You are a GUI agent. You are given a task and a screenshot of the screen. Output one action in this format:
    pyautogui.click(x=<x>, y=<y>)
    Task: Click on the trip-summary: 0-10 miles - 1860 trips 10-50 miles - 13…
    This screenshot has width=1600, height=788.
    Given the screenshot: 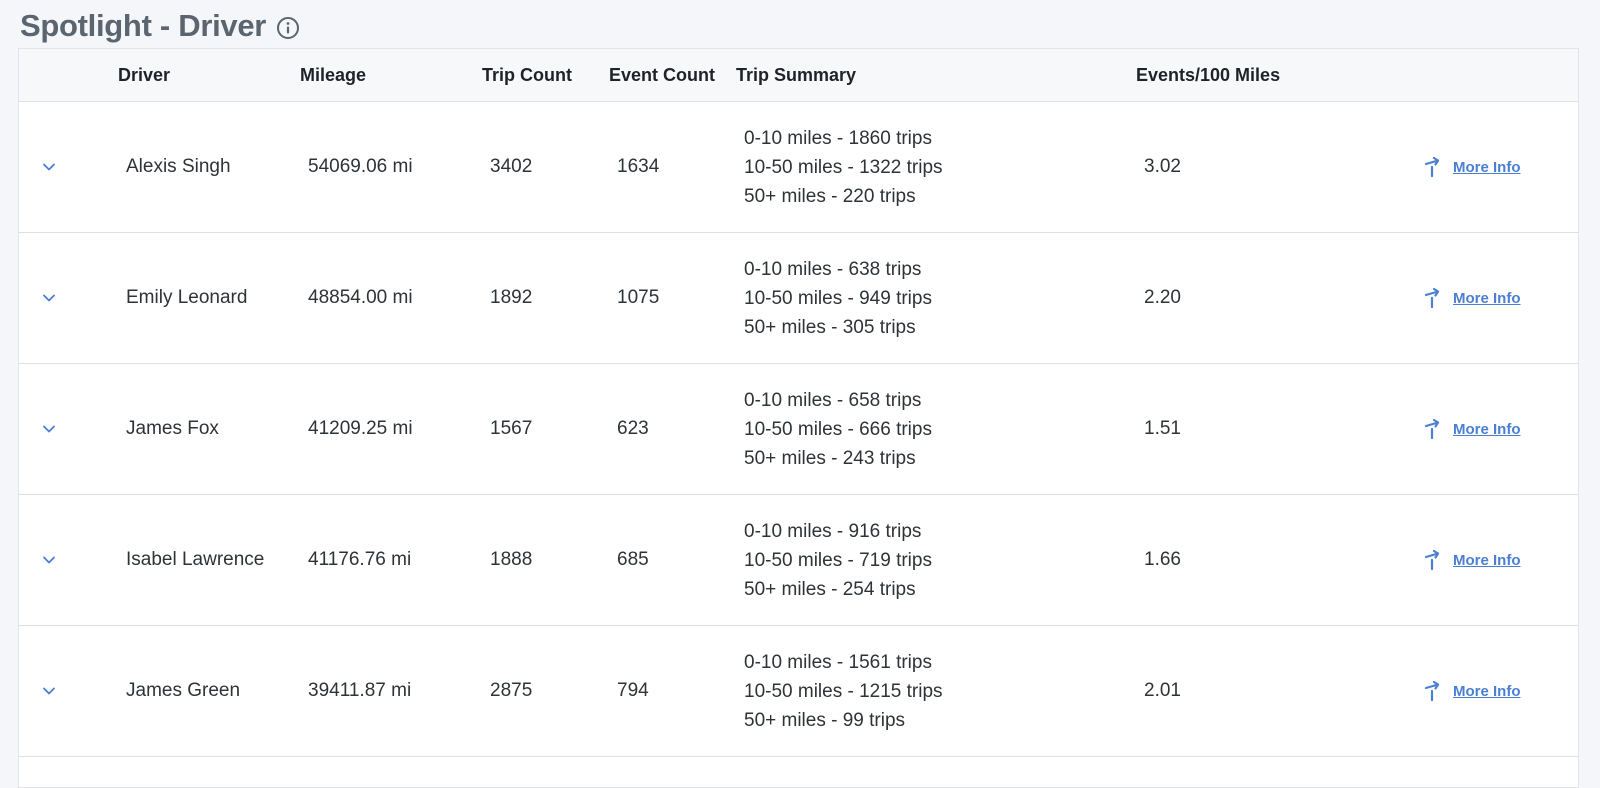 What is the action you would take?
    pyautogui.click(x=843, y=167)
    